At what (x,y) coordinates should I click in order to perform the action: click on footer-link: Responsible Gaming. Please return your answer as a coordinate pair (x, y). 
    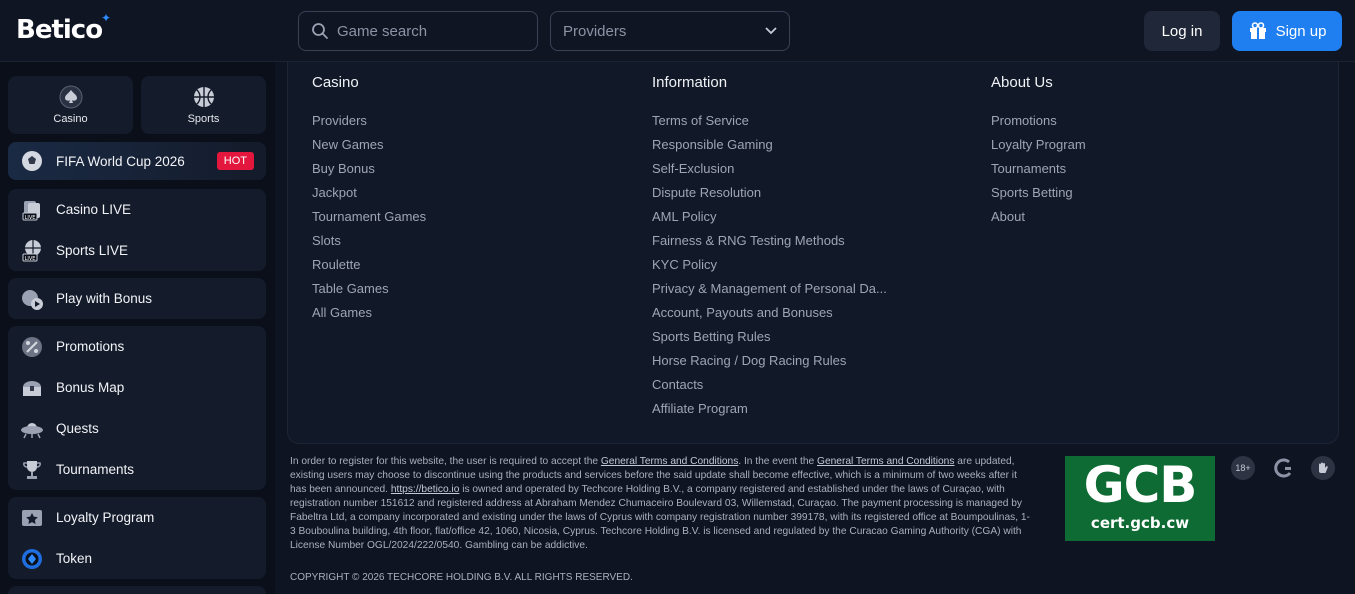
    Looking at the image, I should click on (769, 149).